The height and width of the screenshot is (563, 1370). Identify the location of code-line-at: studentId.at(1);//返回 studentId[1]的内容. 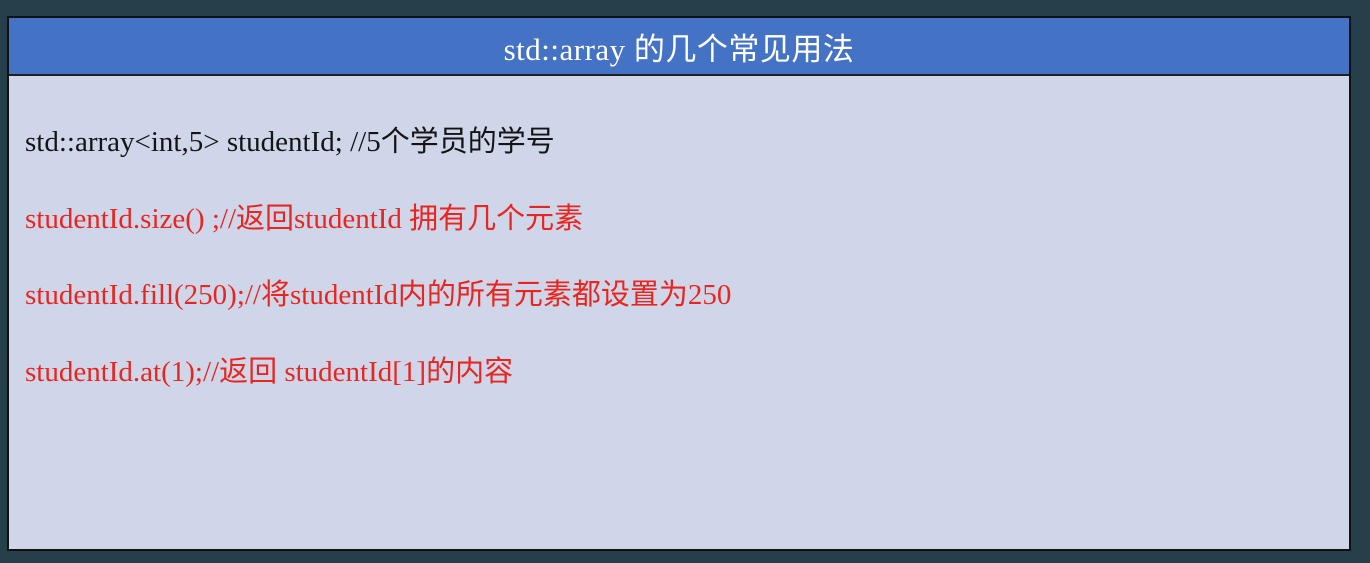
(269, 372).